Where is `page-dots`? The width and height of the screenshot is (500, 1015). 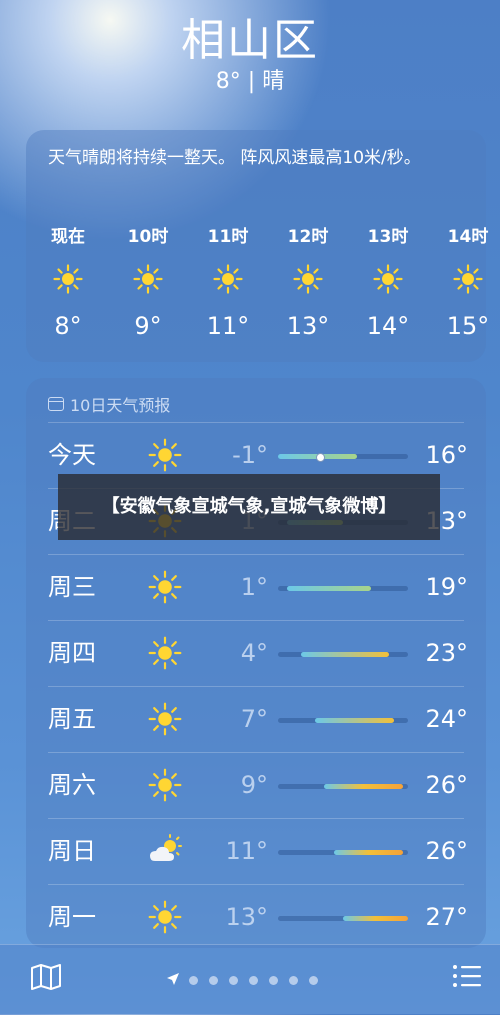
page-dots is located at coordinates (253, 980).